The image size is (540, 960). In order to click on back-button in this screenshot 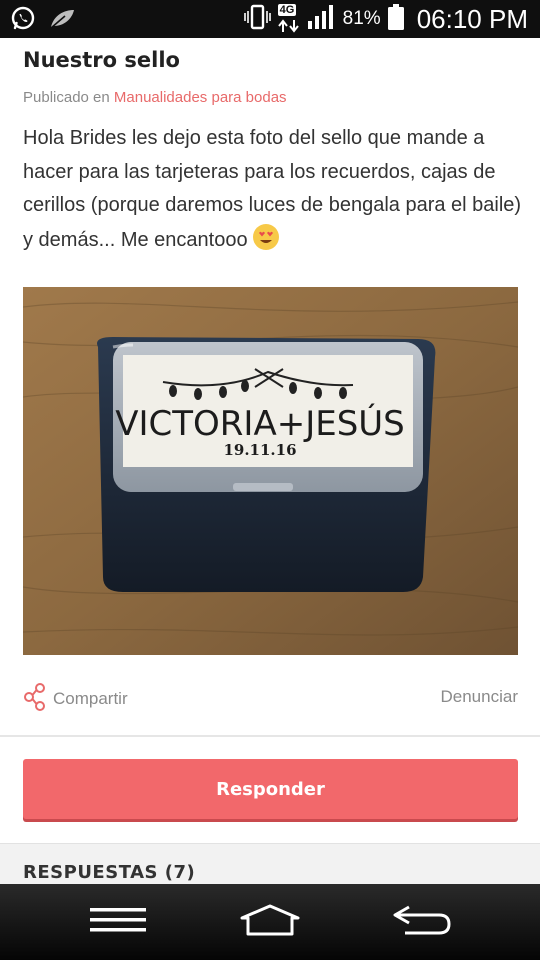, I will do `click(422, 922)`.